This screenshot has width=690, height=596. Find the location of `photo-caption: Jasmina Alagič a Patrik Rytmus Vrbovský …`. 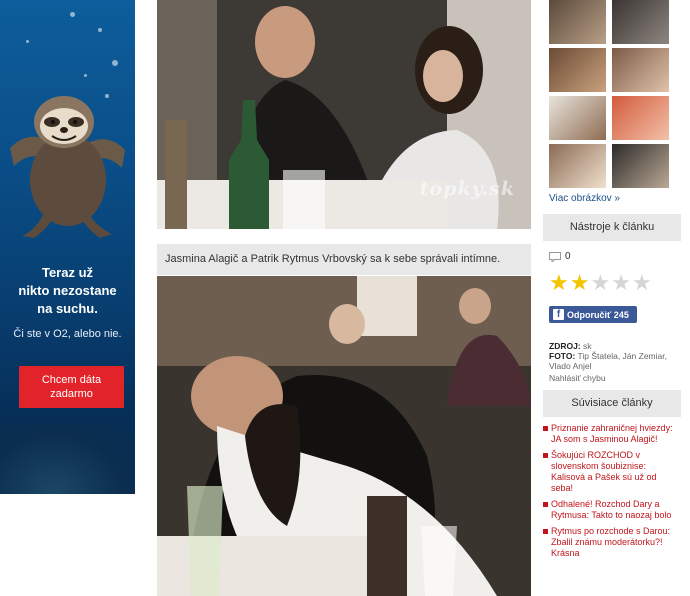

photo-caption: Jasmina Alagič a Patrik Rytmus Vrbovský … is located at coordinates (344, 259).